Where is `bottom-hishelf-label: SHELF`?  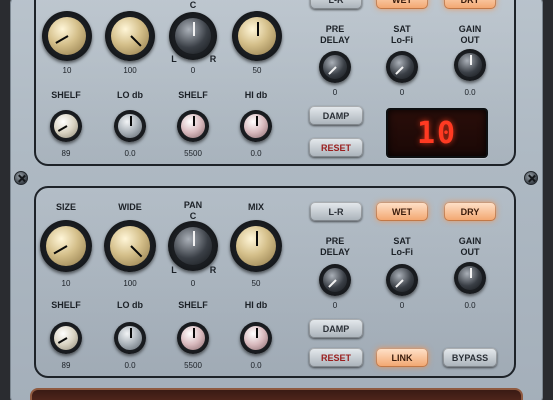 bottom-hishelf-label: SHELF is located at coordinates (193, 305).